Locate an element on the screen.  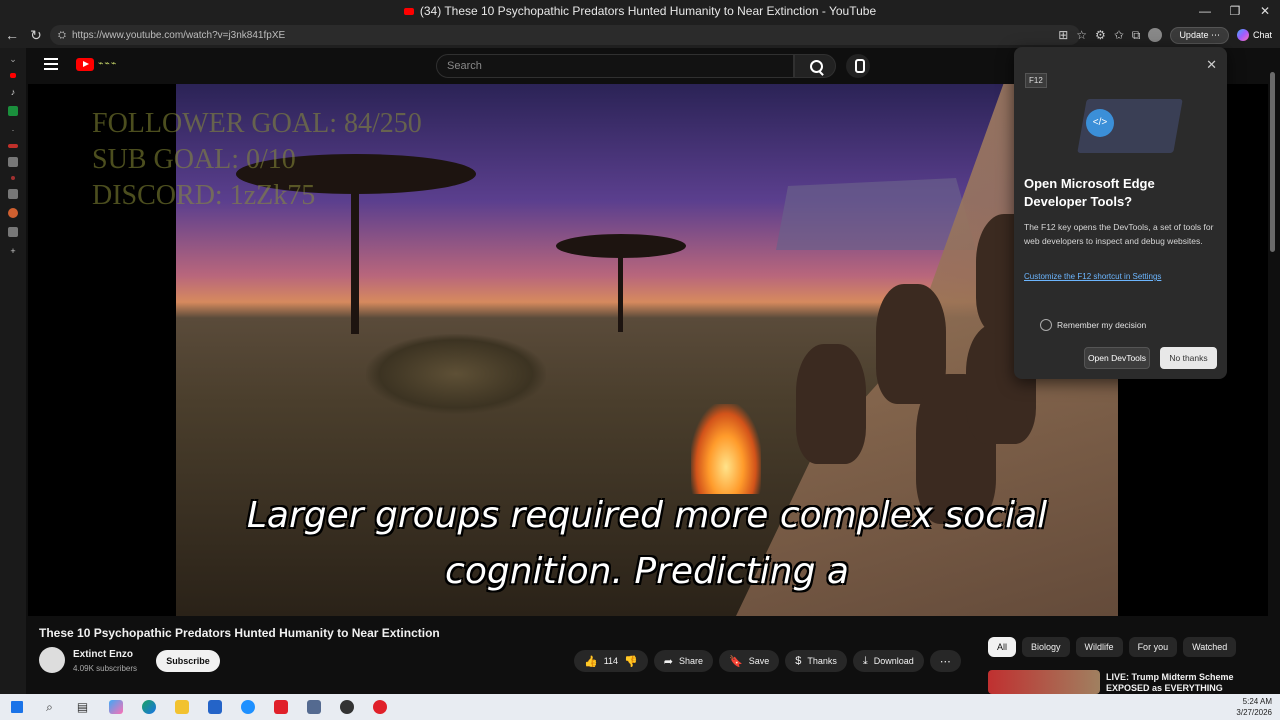
tab-generic-icon is located at coordinates (13, 162).